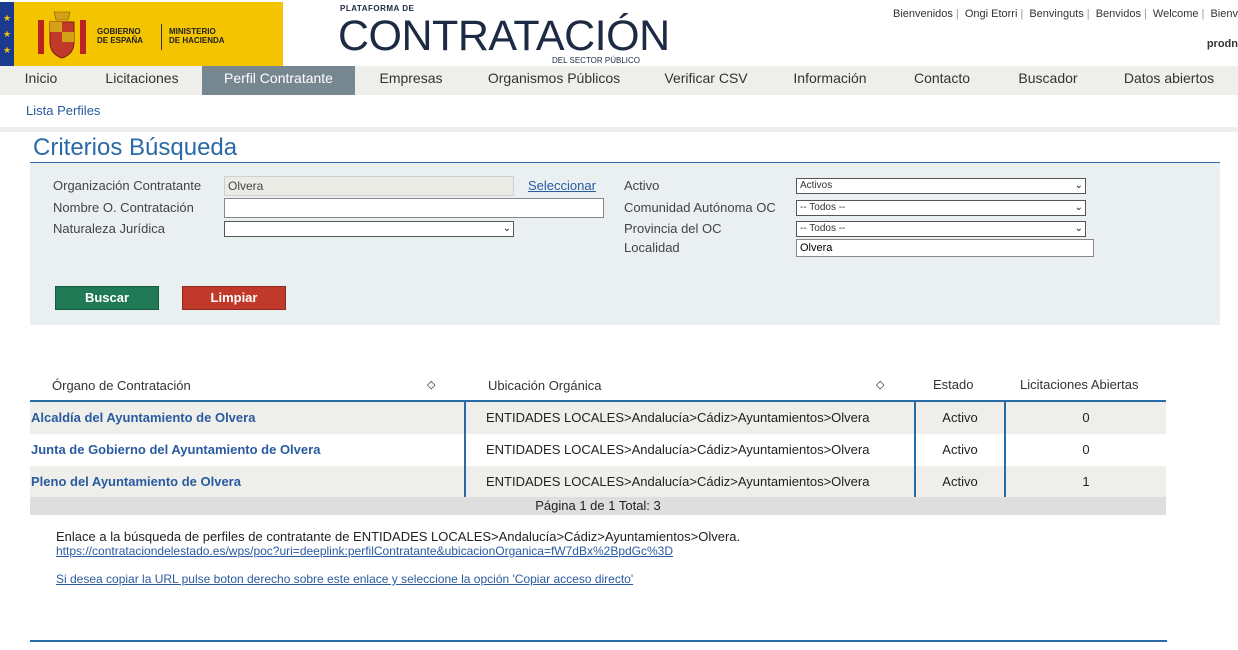 The image size is (1238, 650). What do you see at coordinates (642, 185) in the screenshot?
I see `activo-label: Activo` at bounding box center [642, 185].